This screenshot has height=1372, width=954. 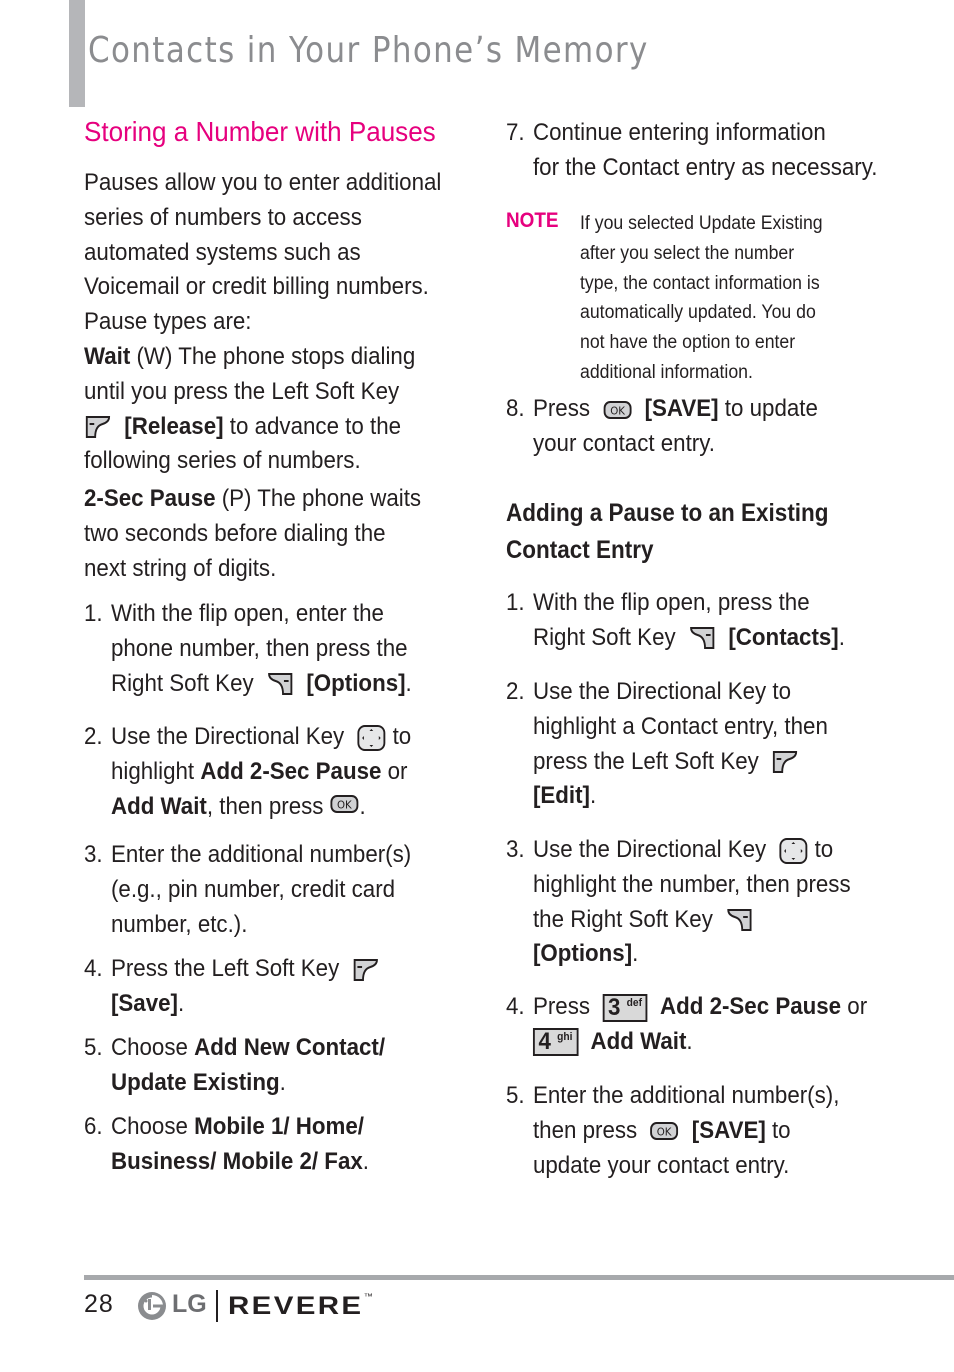 What do you see at coordinates (667, 513) in the screenshot?
I see `subsection-heading-line: Adding a Pause to an Existing` at bounding box center [667, 513].